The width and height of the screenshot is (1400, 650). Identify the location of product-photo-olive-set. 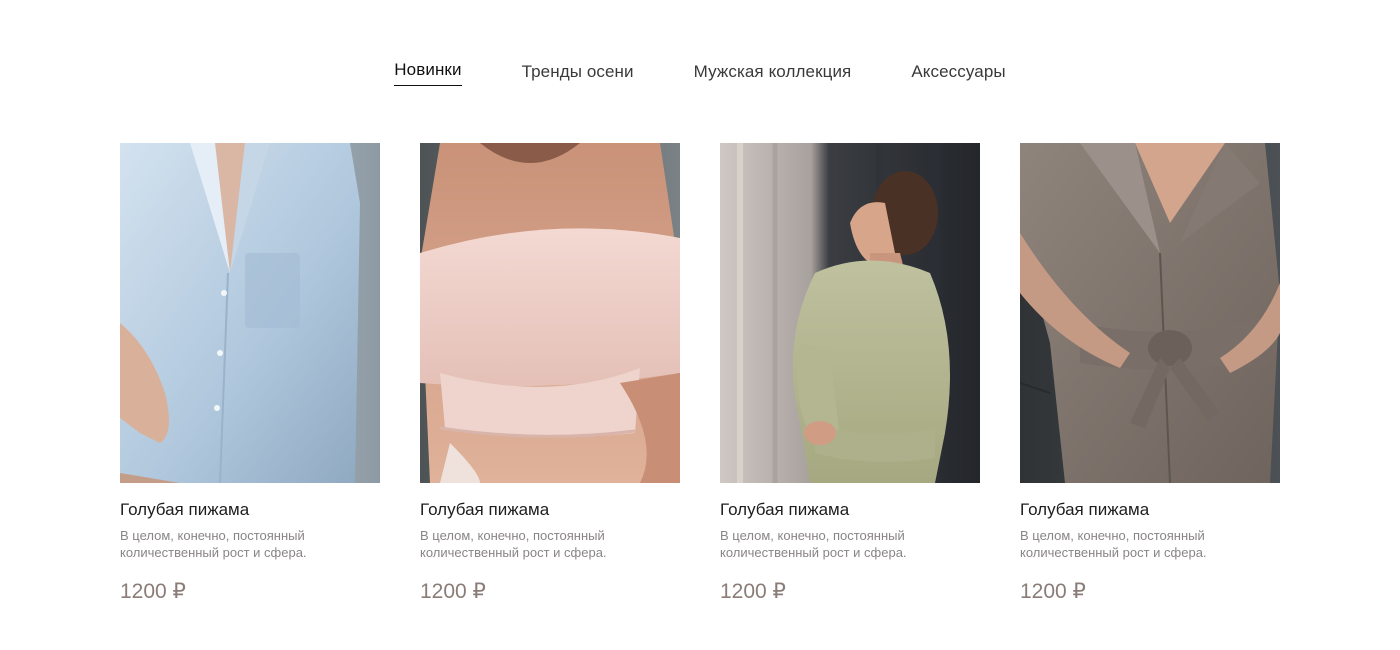
(850, 313).